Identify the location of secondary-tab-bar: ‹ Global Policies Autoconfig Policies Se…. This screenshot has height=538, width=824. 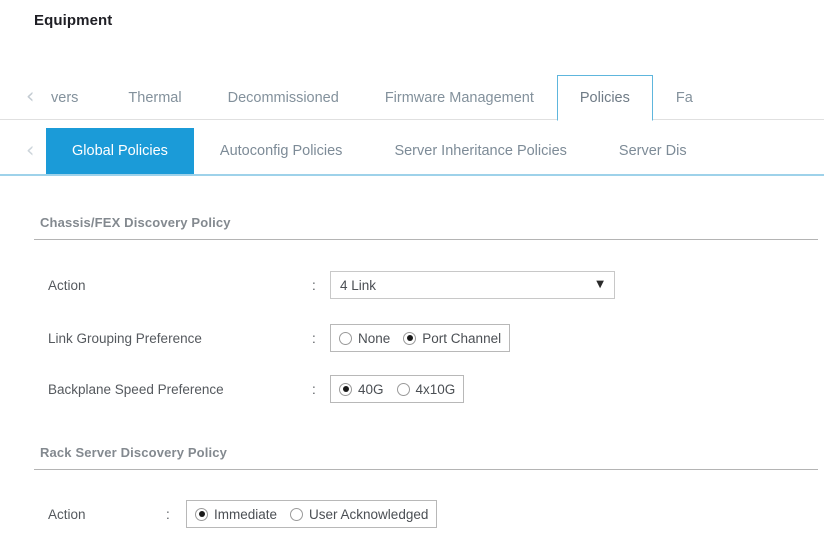
(412, 152).